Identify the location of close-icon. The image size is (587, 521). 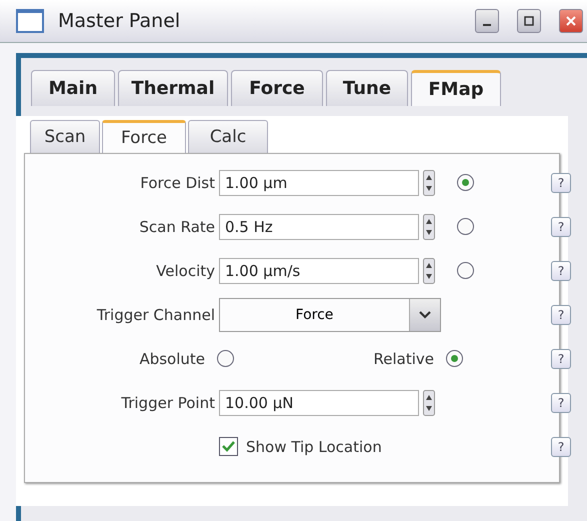
(571, 21).